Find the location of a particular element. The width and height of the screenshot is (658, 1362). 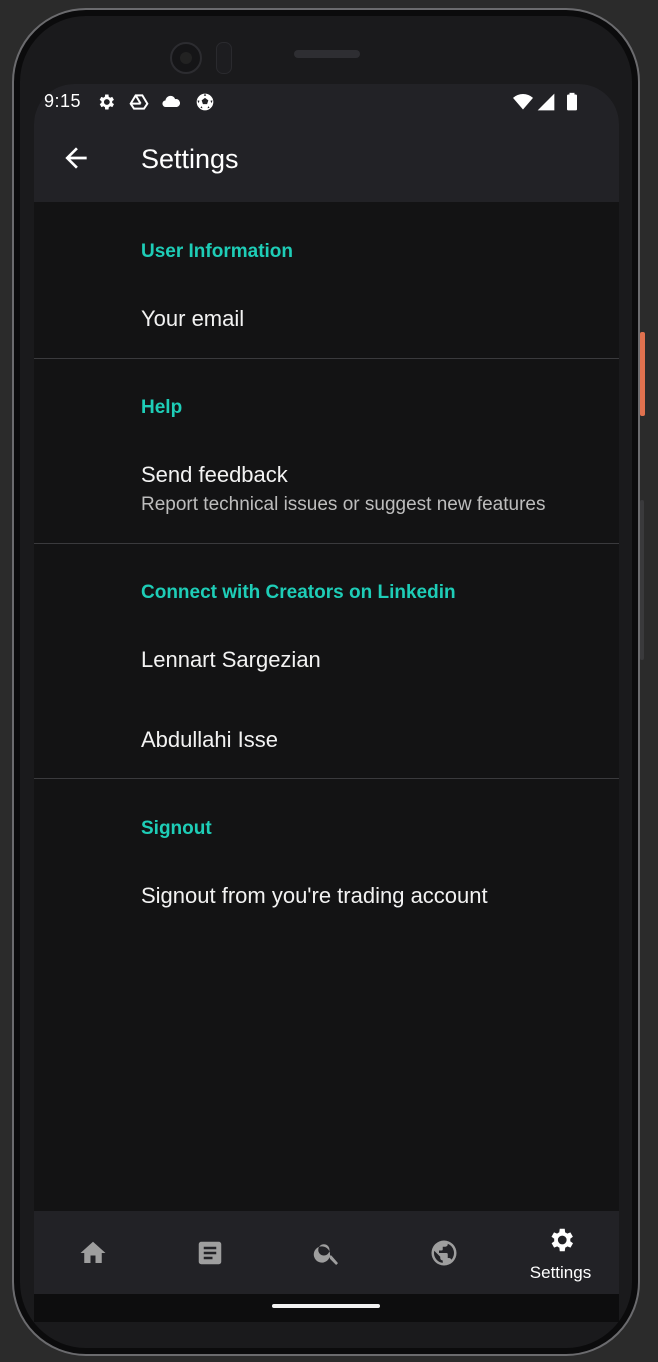

nav-item-home is located at coordinates (92, 1252).